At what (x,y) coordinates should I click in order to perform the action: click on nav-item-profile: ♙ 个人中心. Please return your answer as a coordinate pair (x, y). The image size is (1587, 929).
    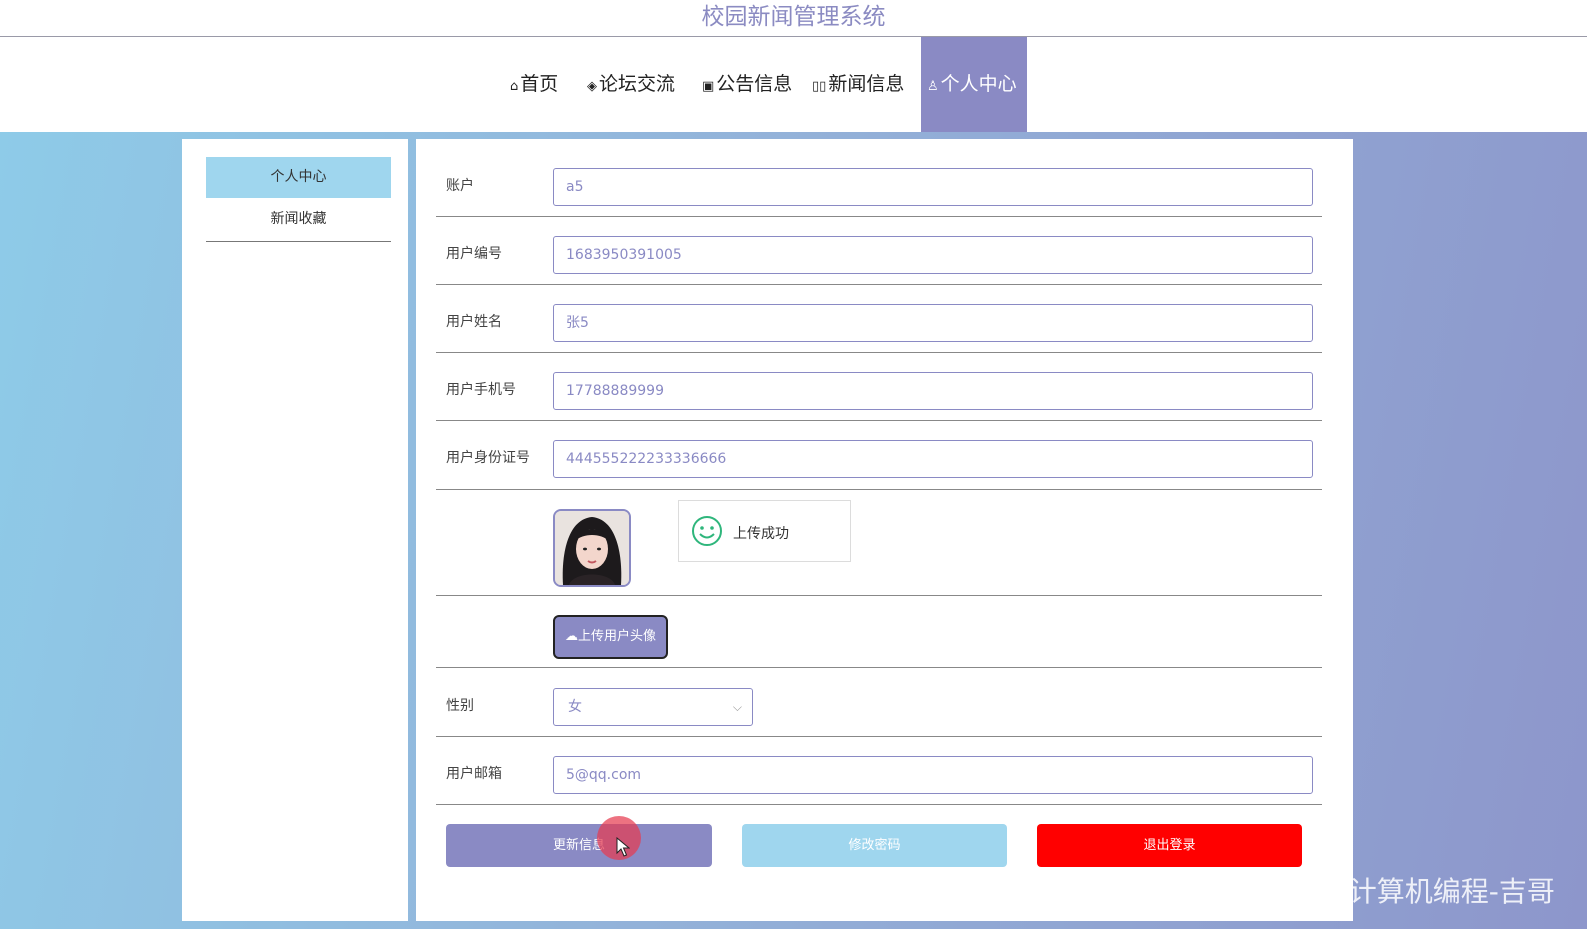
    Looking at the image, I should click on (974, 84).